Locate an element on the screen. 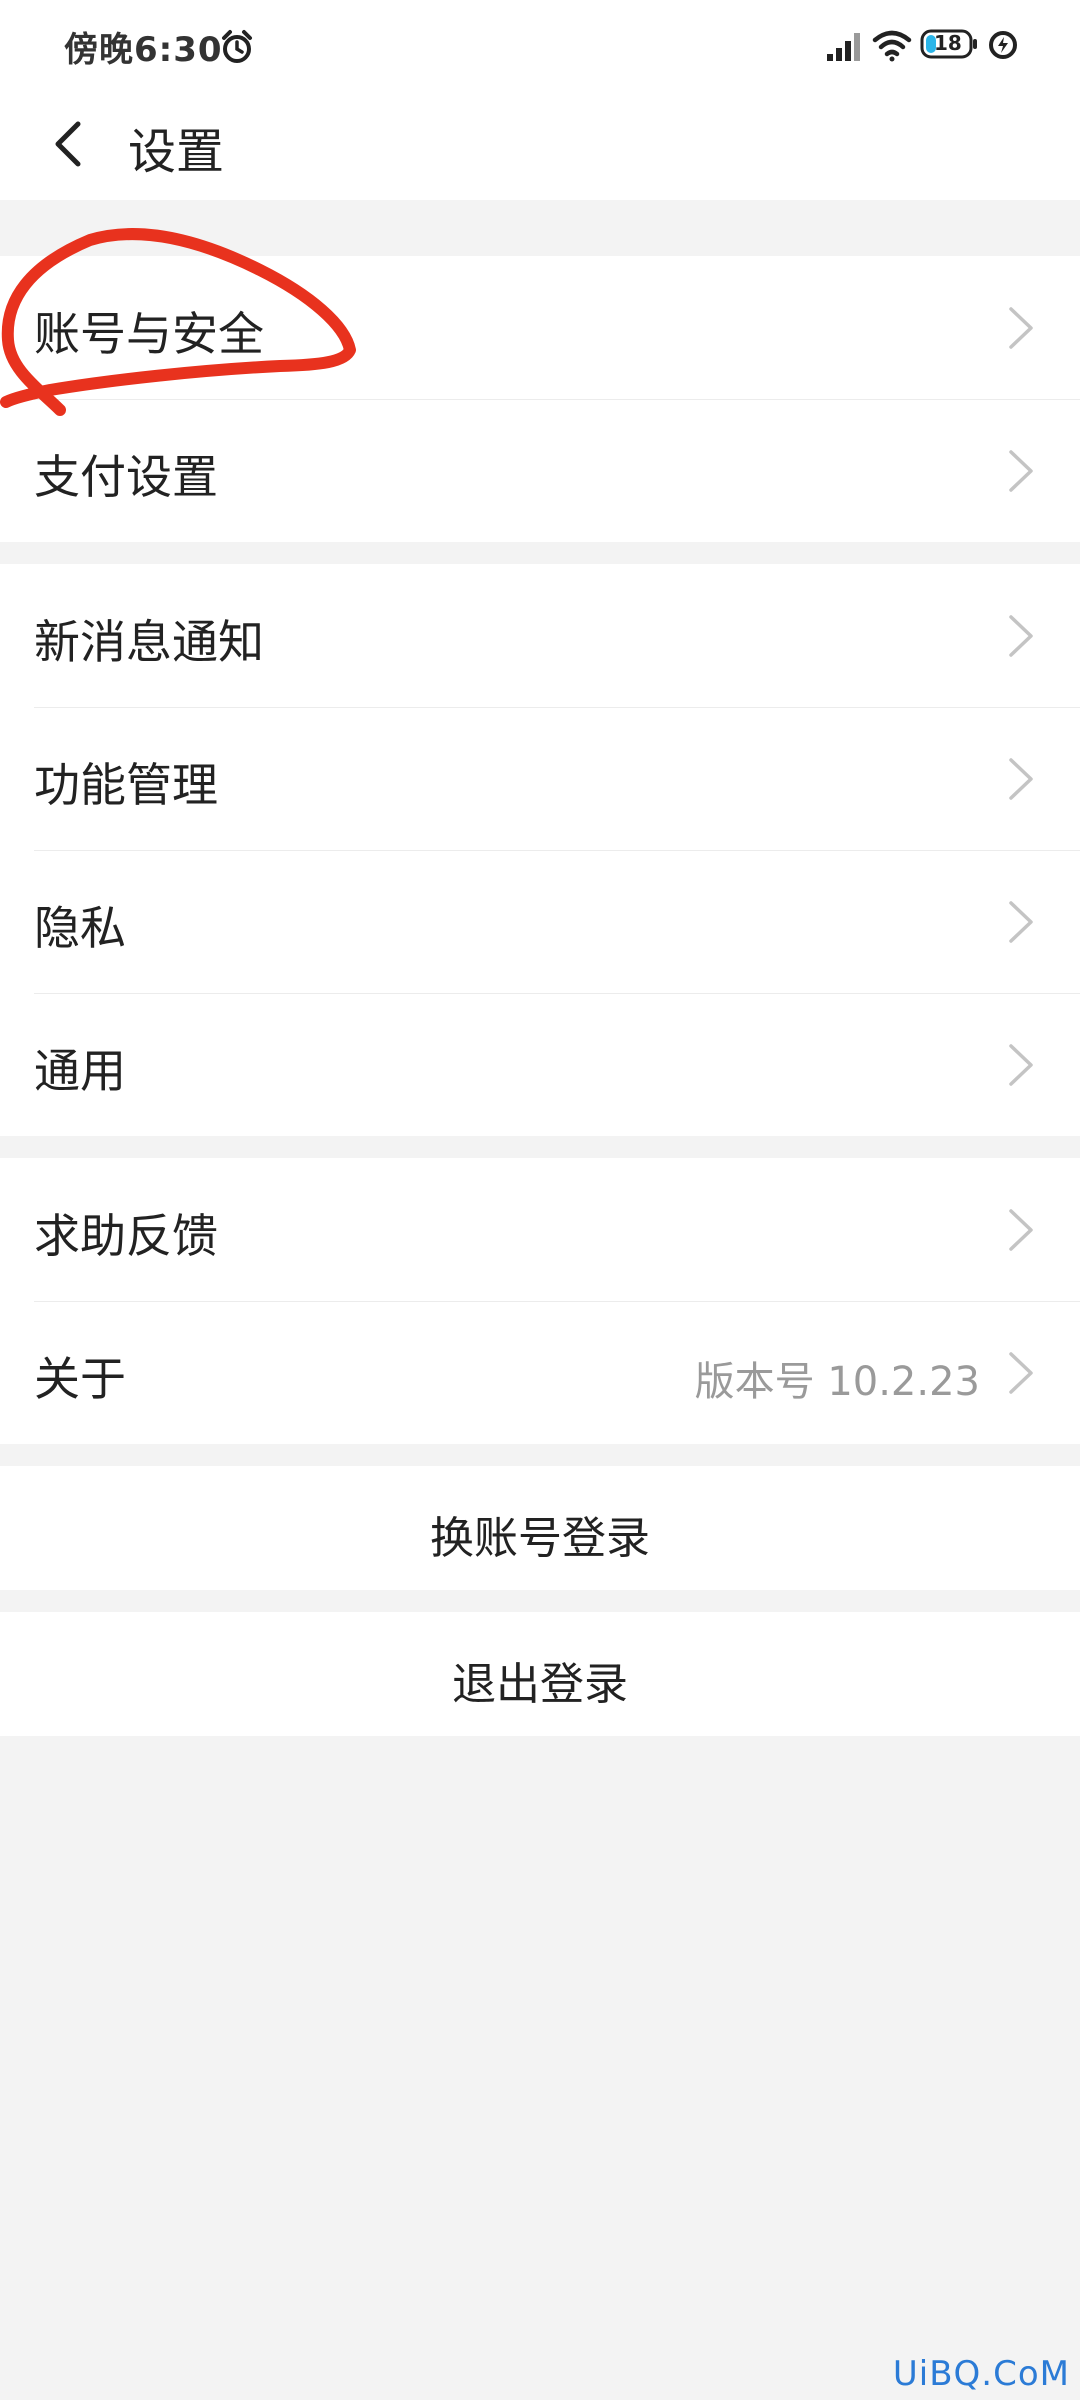 This screenshot has width=1080, height=2400. version-number: 版本号 10.2.23 is located at coordinates (837, 1382).